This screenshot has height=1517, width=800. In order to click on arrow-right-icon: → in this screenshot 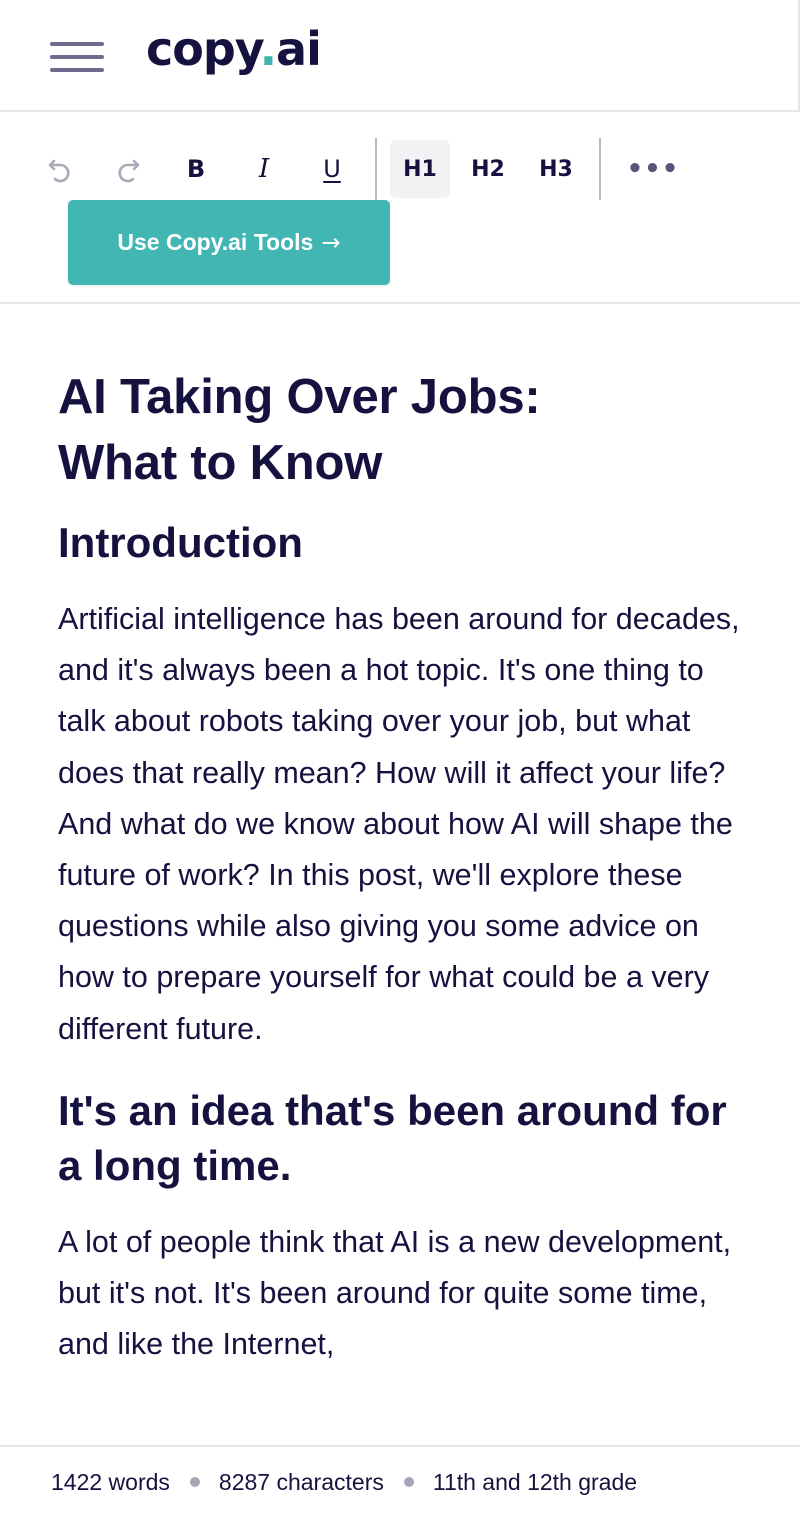, I will do `click(331, 242)`.